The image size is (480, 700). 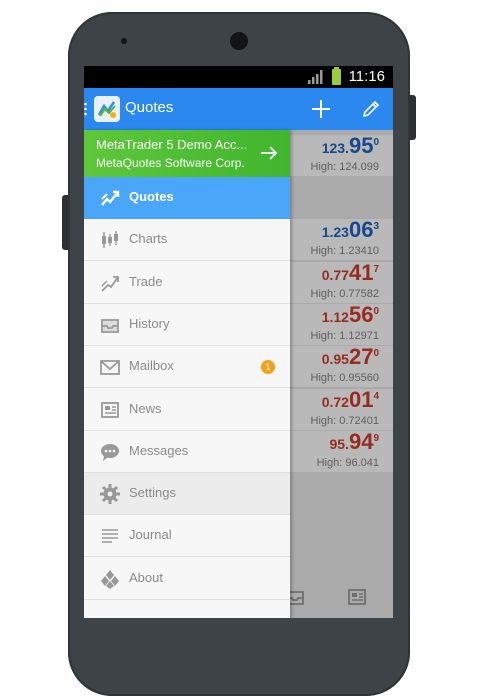 What do you see at coordinates (124, 41) in the screenshot?
I see `proximity-sensor` at bounding box center [124, 41].